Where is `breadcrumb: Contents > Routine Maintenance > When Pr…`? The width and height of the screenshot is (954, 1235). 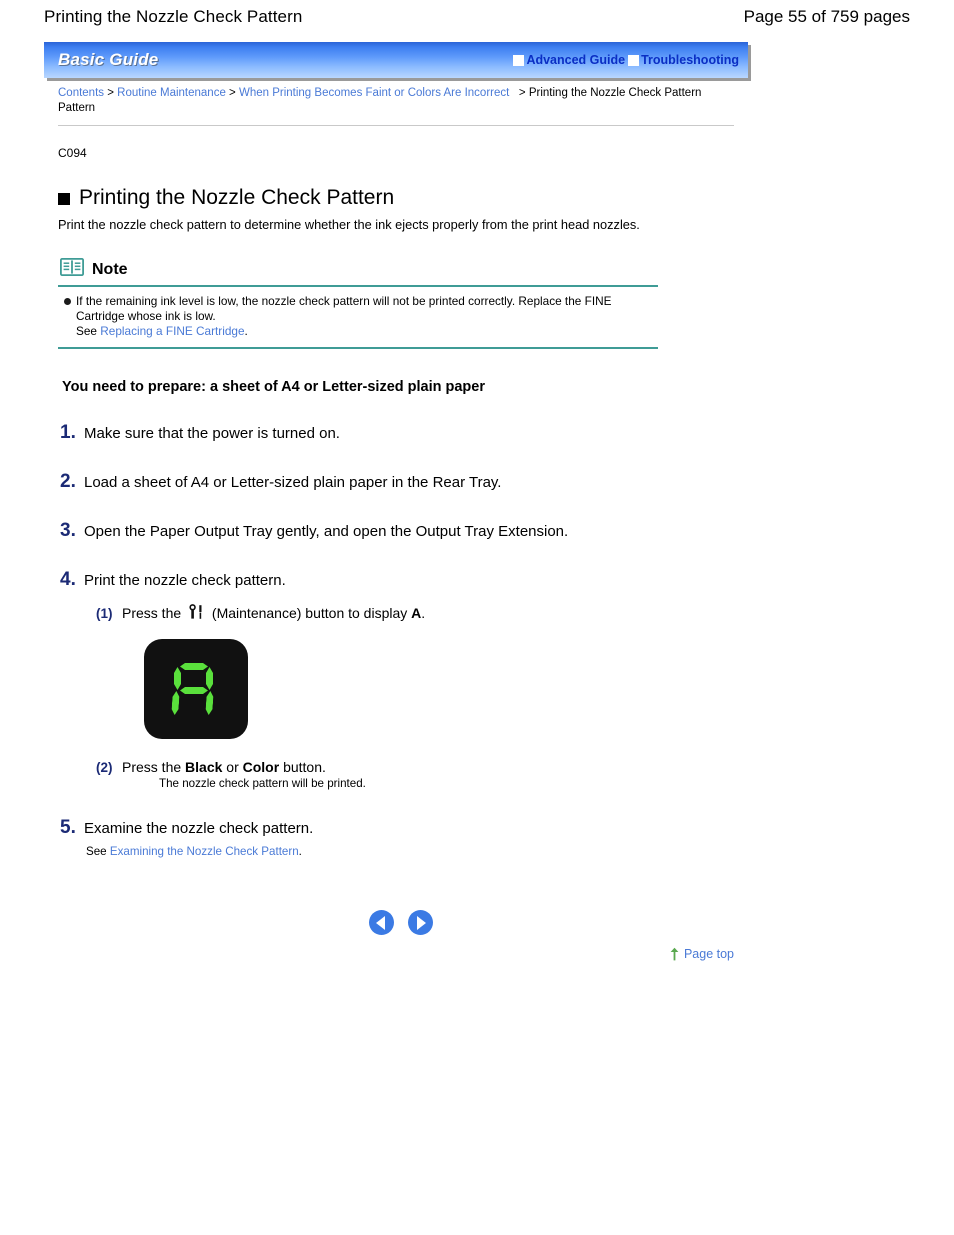 breadcrumb: Contents > Routine Maintenance > When Pr… is located at coordinates (389, 97).